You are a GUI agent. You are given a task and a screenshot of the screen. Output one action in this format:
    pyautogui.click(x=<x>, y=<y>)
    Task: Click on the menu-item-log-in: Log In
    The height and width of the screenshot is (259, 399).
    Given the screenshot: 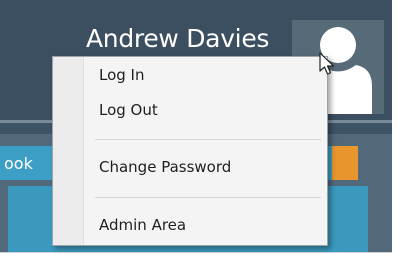 What is the action you would take?
    pyautogui.click(x=205, y=75)
    